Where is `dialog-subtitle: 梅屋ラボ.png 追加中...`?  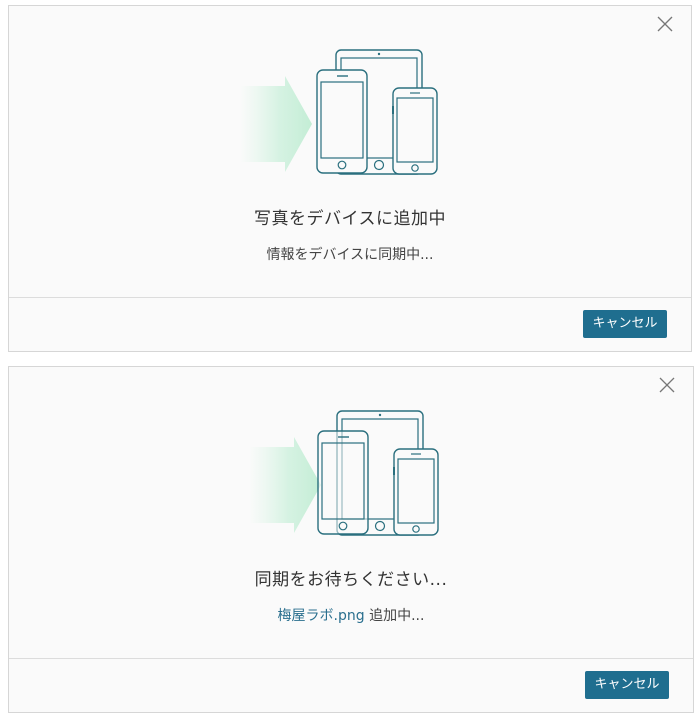 dialog-subtitle: 梅屋ラボ.png 追加中... is located at coordinates (351, 615).